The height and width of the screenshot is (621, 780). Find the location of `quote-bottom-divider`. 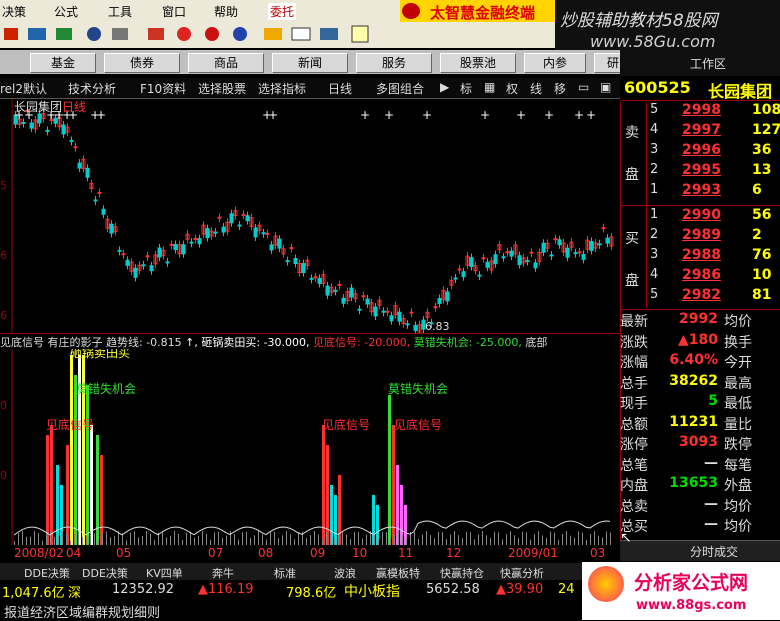

quote-bottom-divider is located at coordinates (700, 309).